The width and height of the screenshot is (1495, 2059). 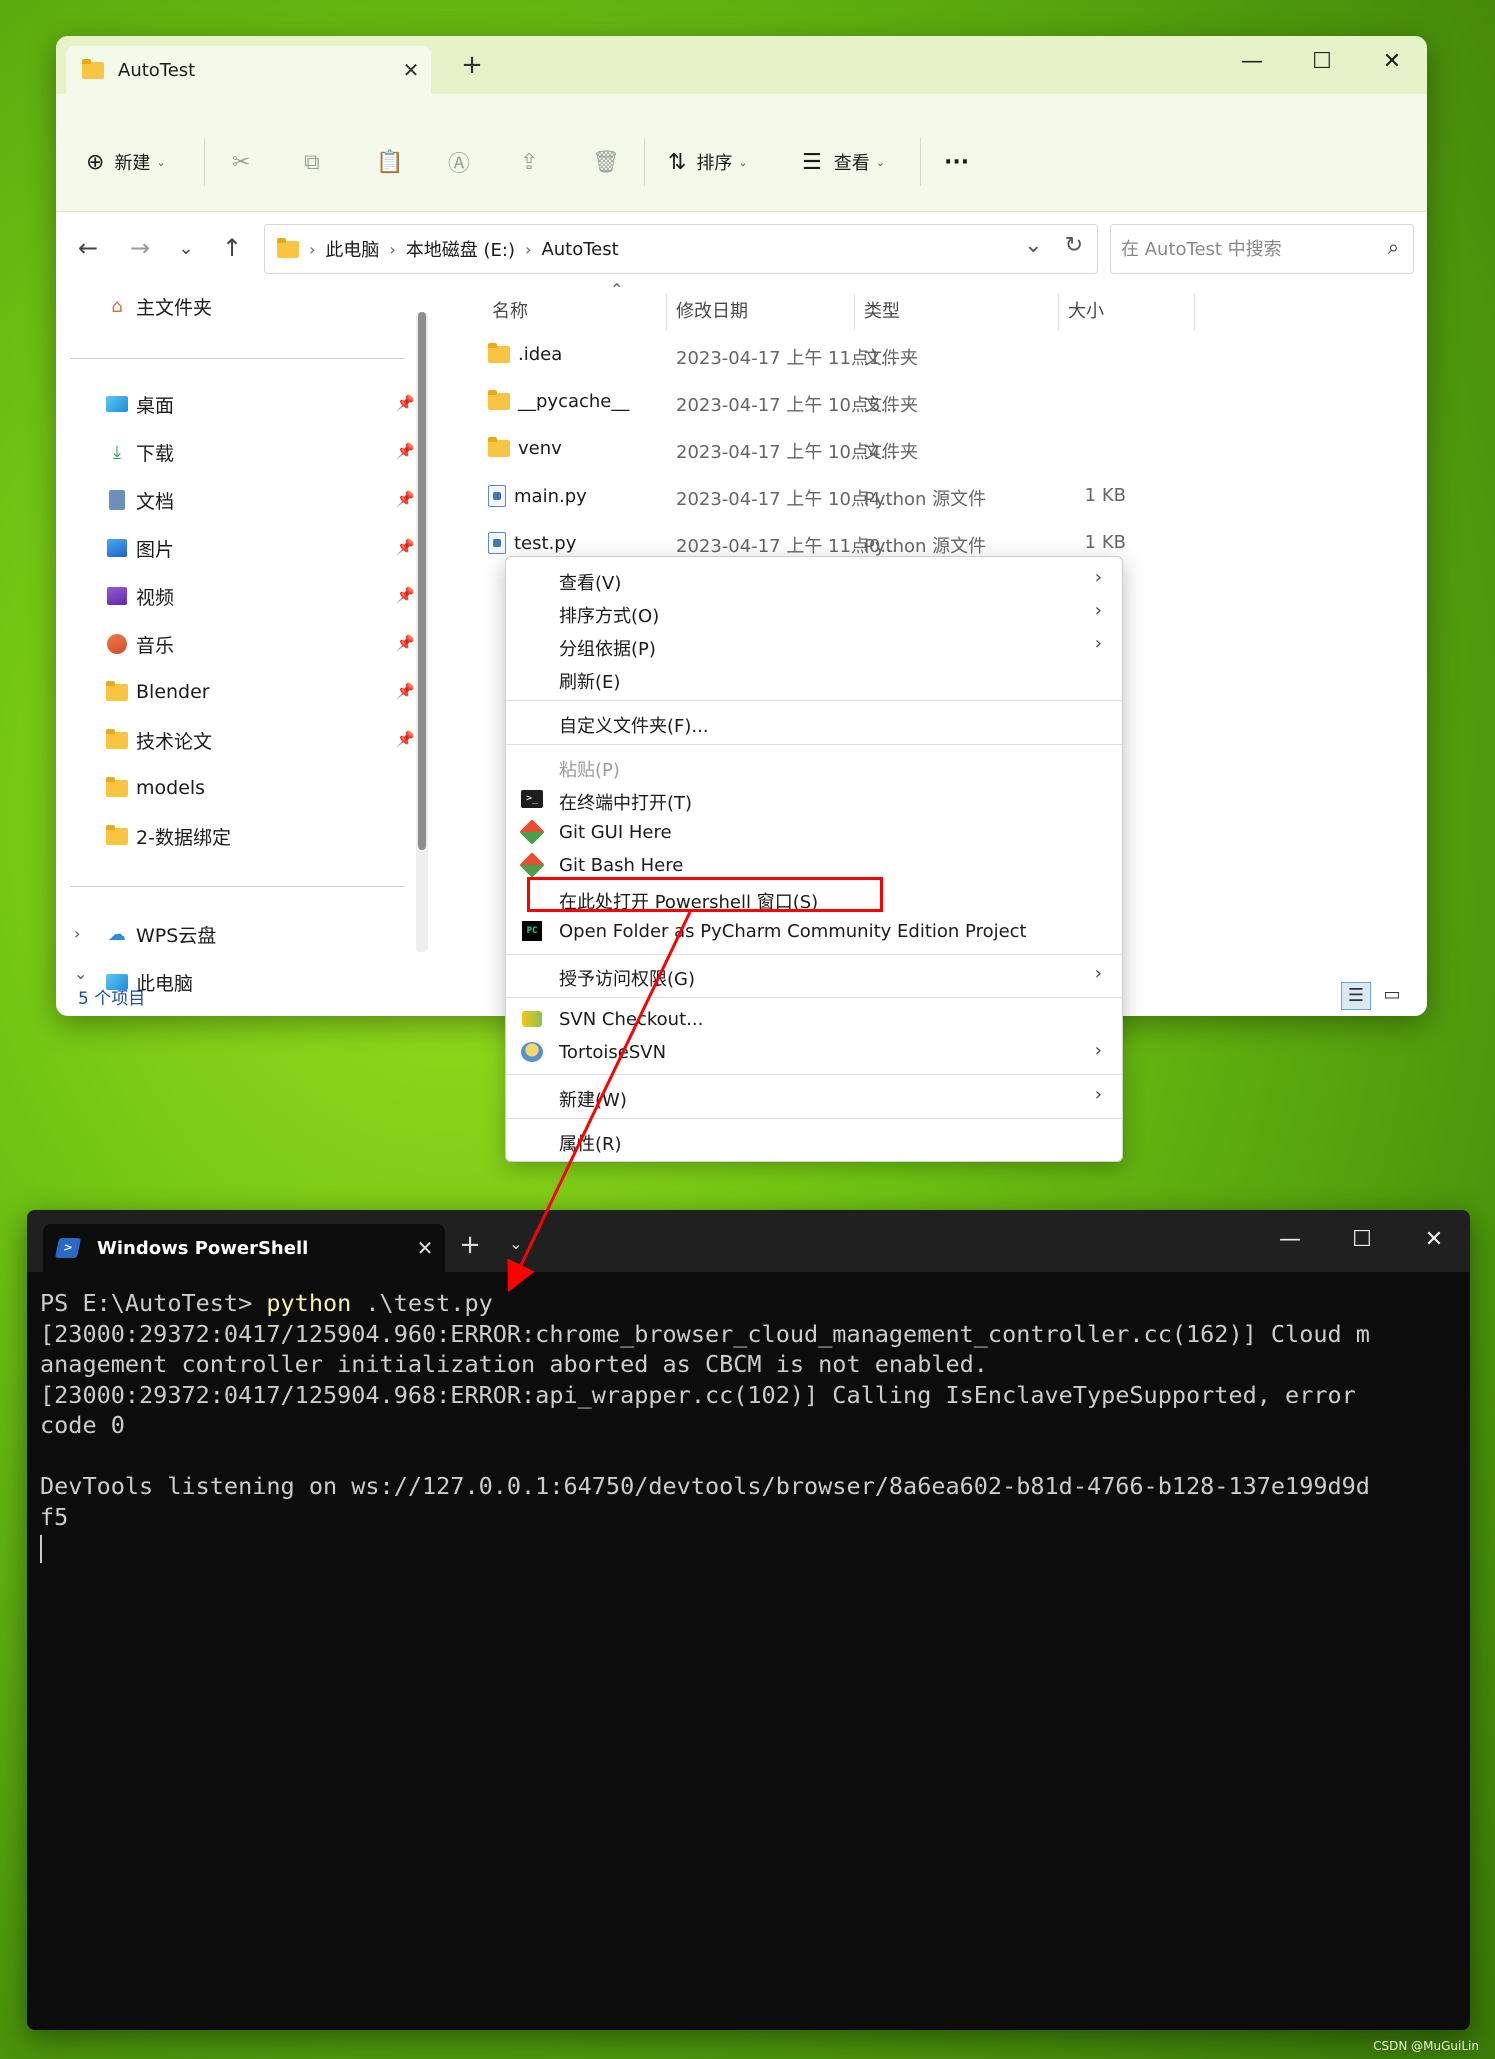 I want to click on menu-separator, so click(x=814, y=744).